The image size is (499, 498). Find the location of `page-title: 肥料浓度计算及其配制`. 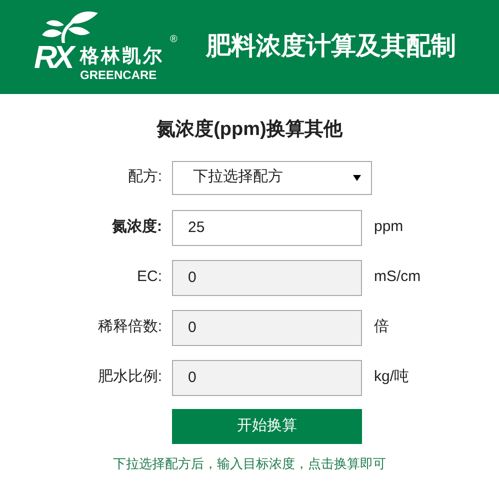

page-title: 肥料浓度计算及其配制 is located at coordinates (331, 46).